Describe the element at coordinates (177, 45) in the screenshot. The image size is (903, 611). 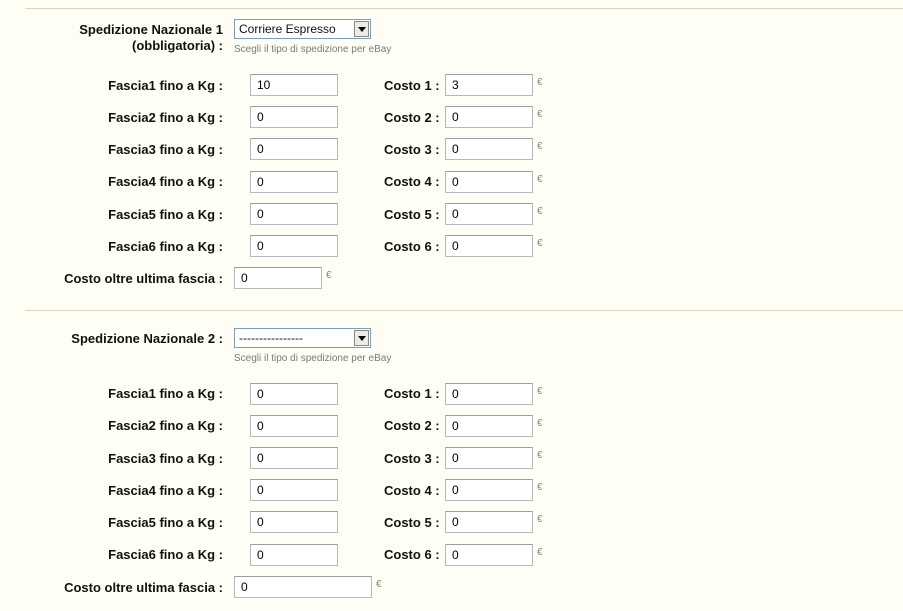
I see `shipping-1-title-line2: (obbligatoria) :` at that location.